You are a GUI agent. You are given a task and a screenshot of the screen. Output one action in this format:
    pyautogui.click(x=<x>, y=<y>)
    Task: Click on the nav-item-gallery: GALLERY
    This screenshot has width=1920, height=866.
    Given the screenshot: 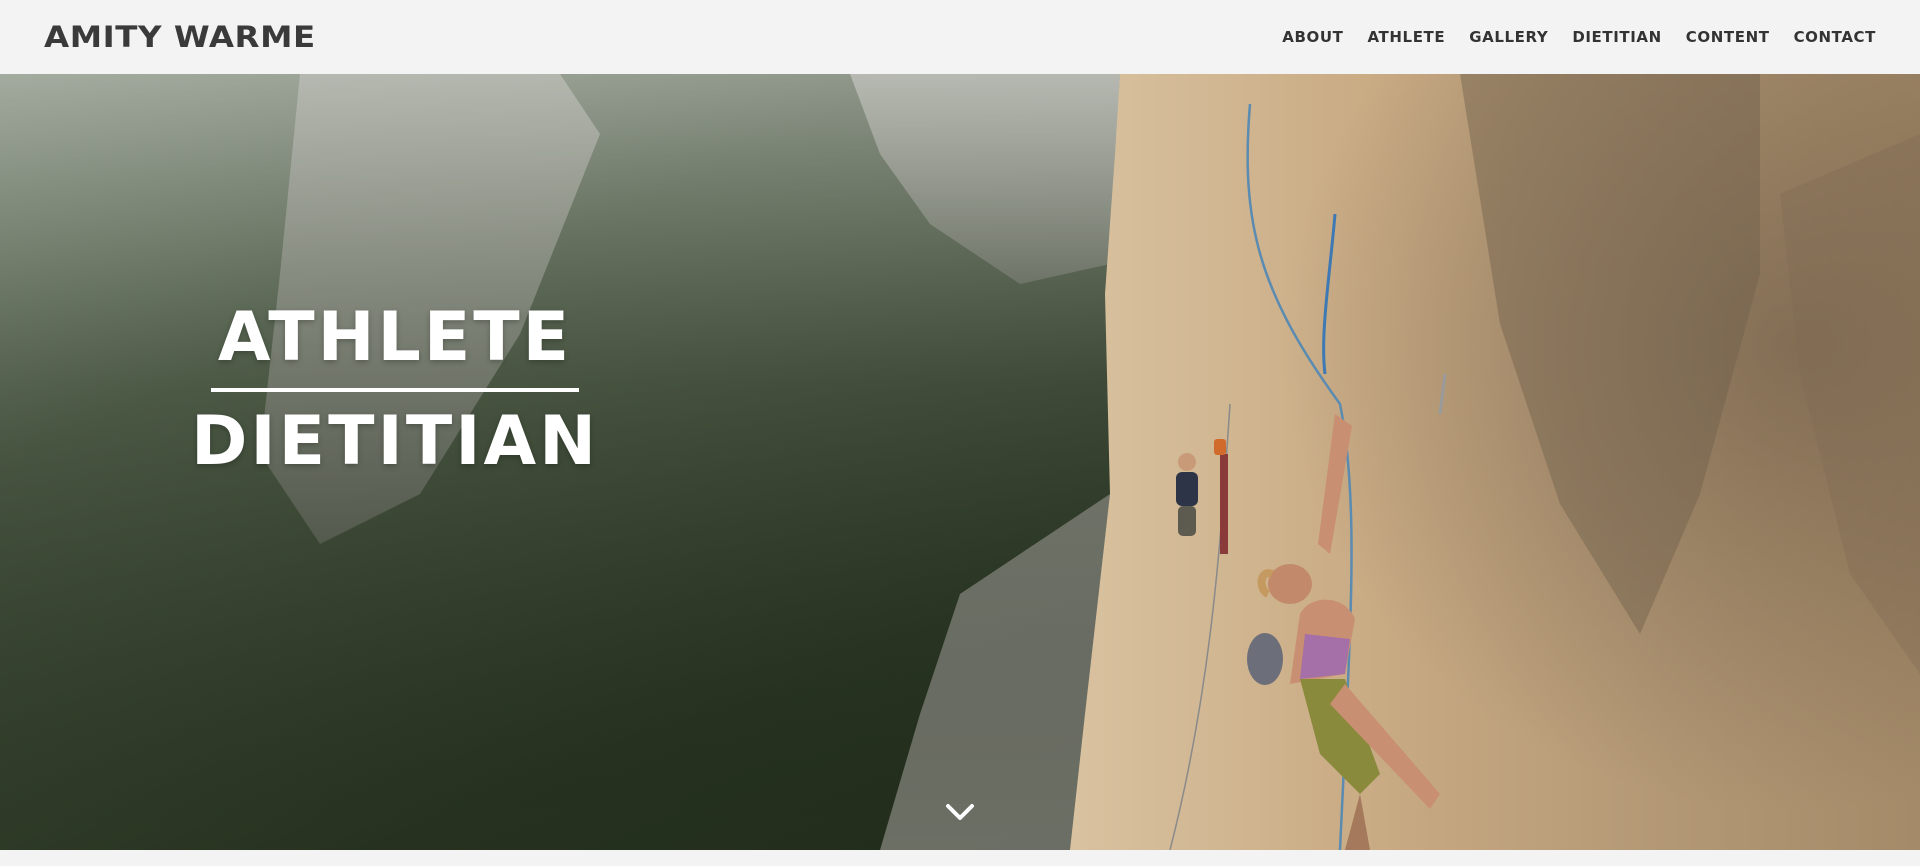 What is the action you would take?
    pyautogui.click(x=1508, y=37)
    